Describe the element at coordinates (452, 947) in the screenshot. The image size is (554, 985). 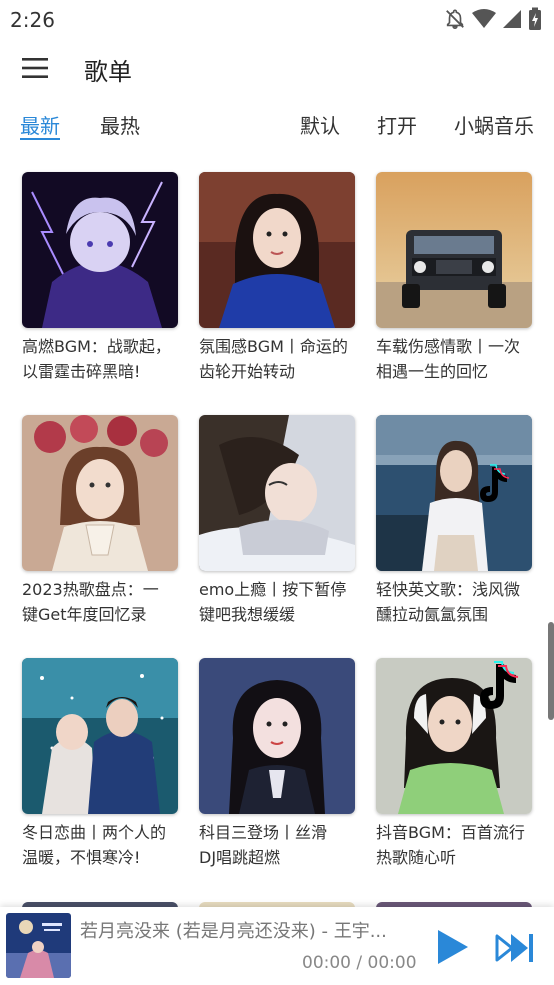
I see `play-icon` at that location.